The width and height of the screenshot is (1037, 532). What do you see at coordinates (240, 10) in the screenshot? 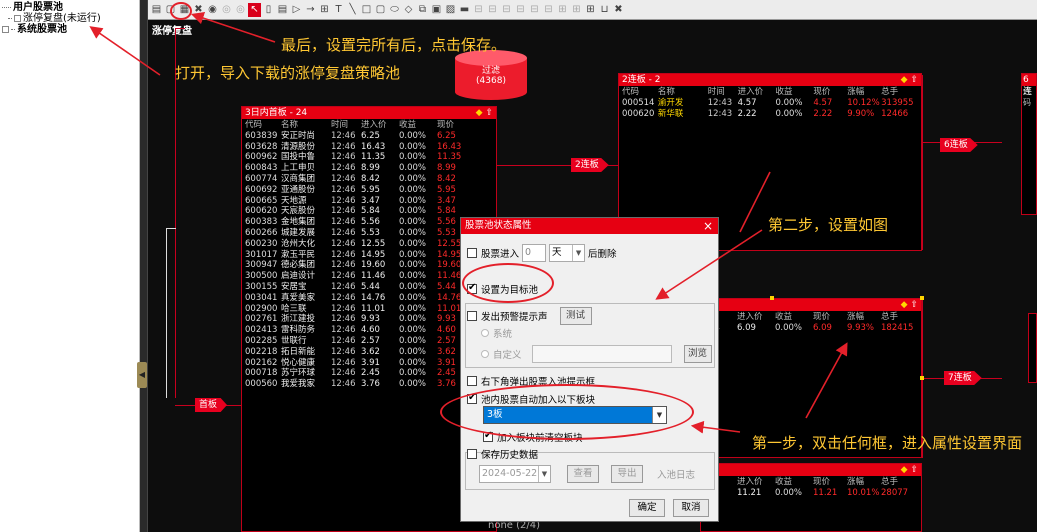
I see `stop-icon: ◎` at bounding box center [240, 10].